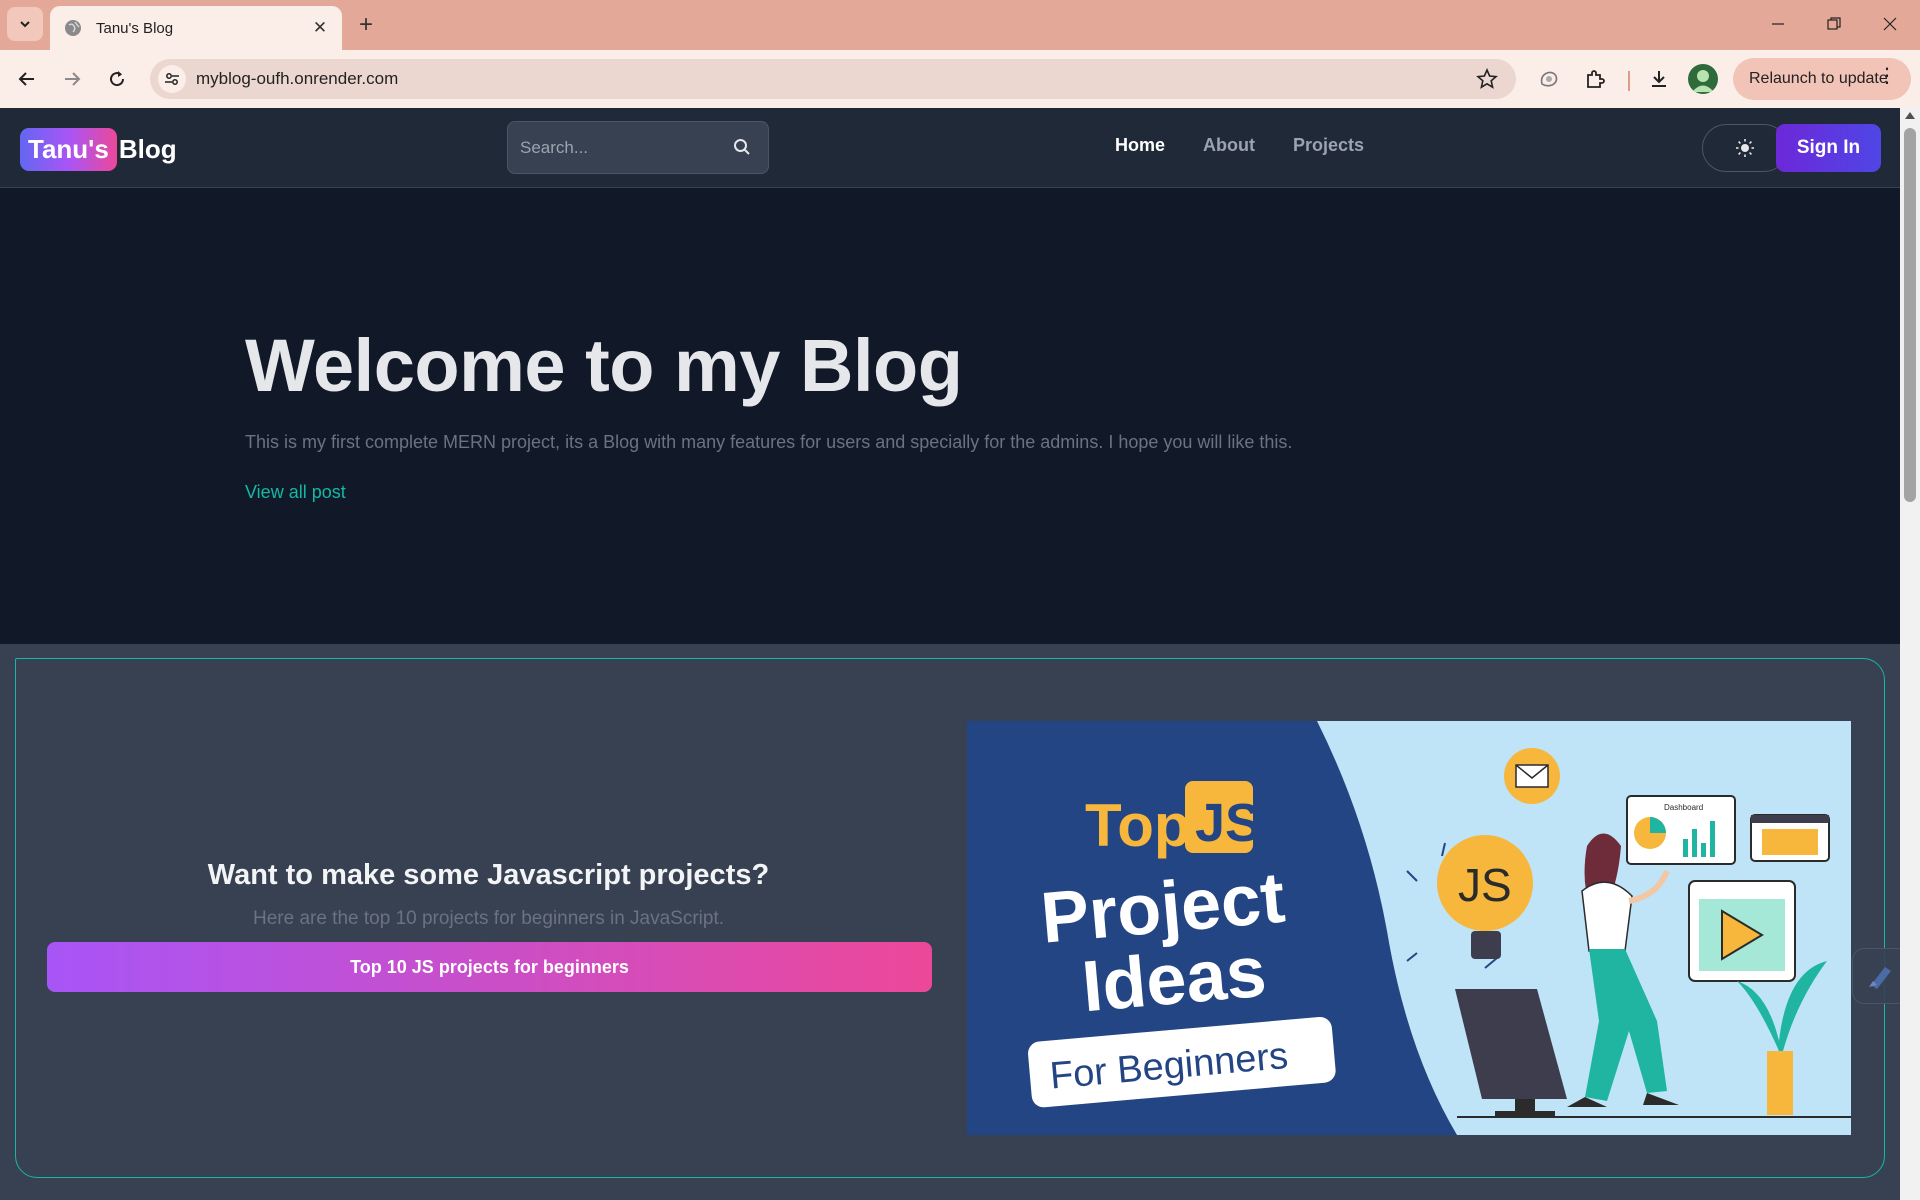 The image size is (1920, 1200). What do you see at coordinates (1140, 145) in the screenshot?
I see `nav-home: Home` at bounding box center [1140, 145].